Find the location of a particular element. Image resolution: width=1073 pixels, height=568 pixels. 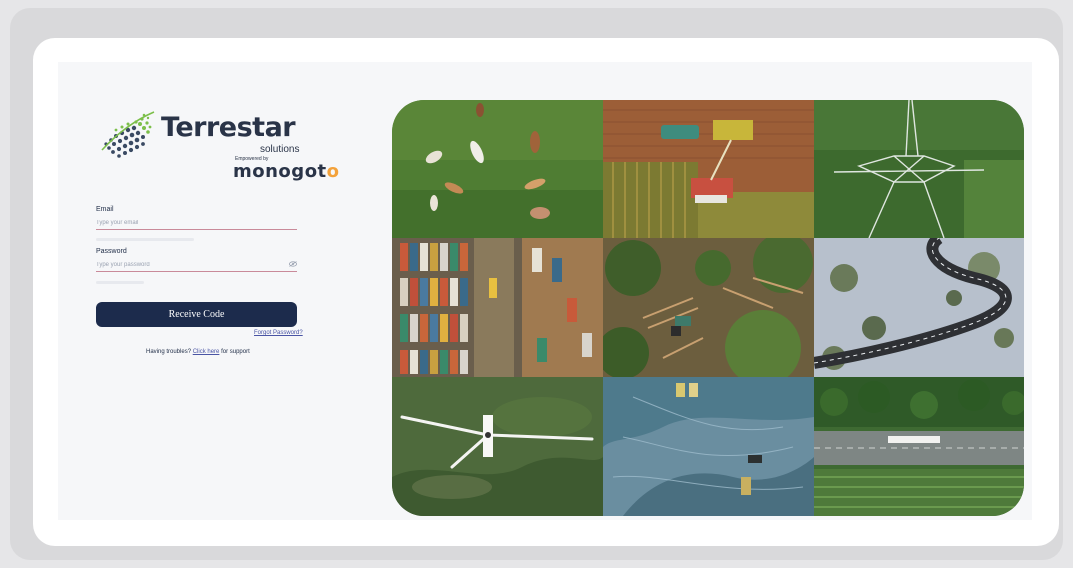

highway-truck-photo is located at coordinates (919, 446).